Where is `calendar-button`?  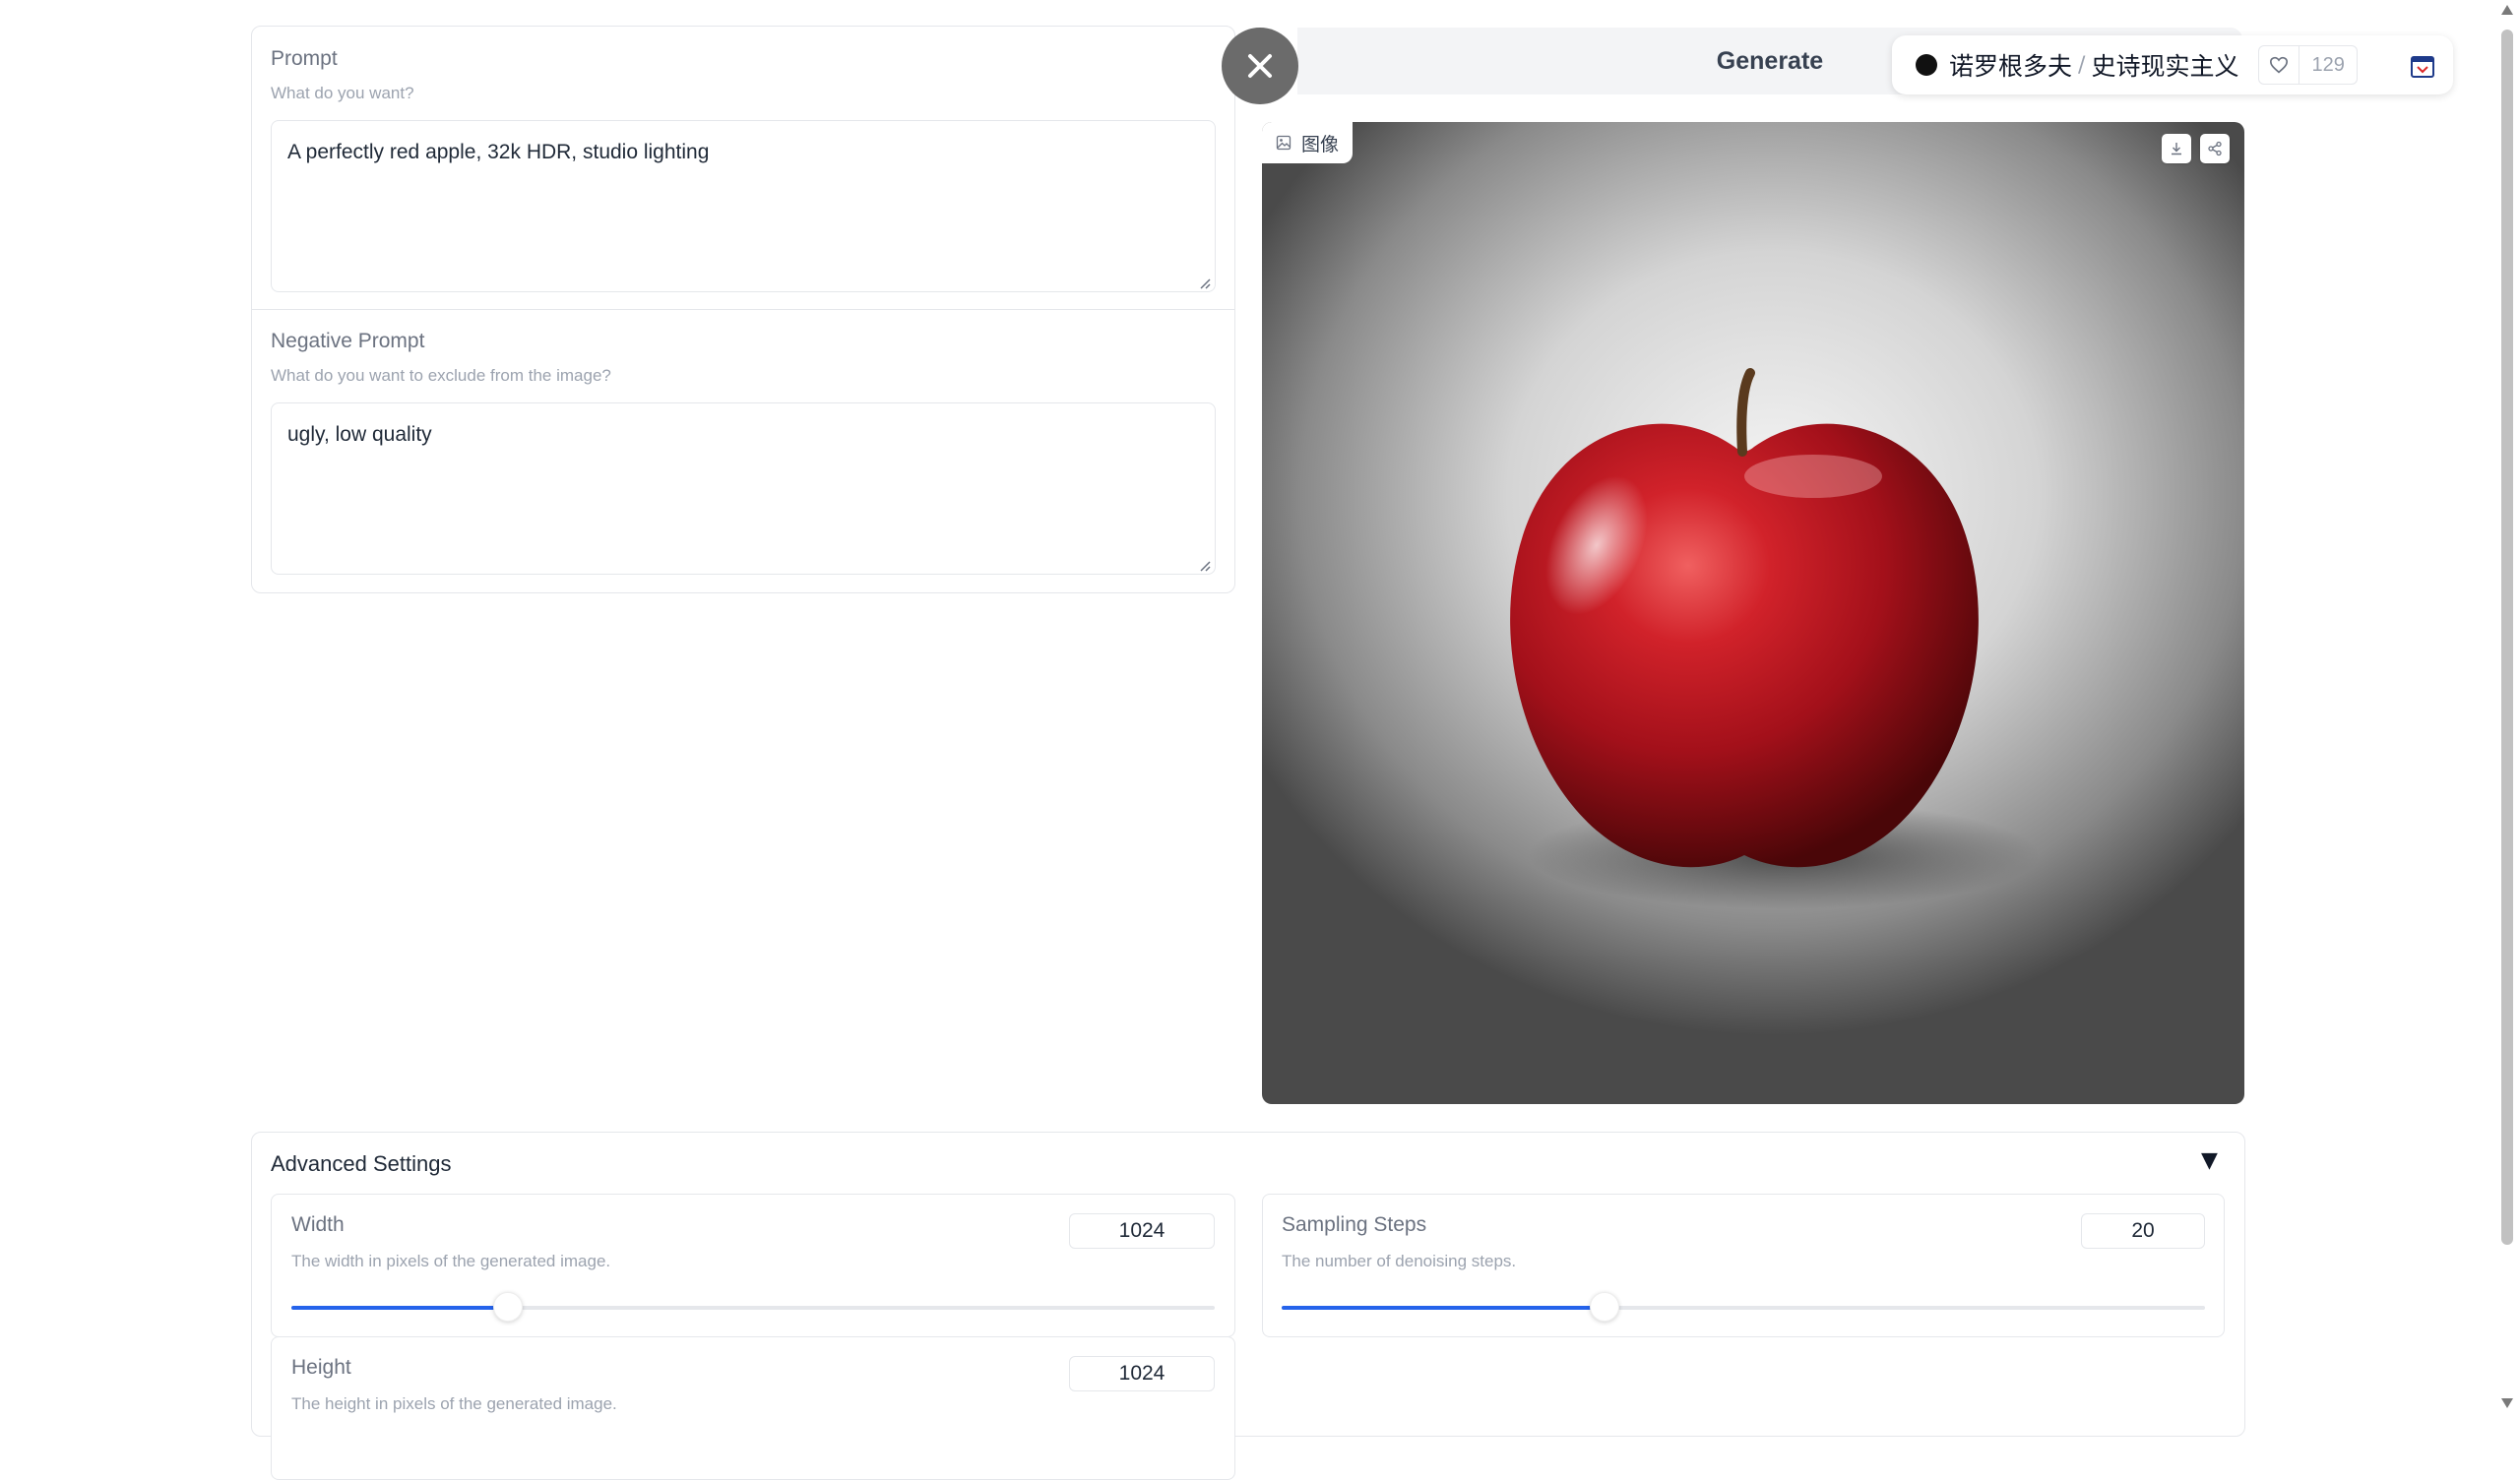 calendar-button is located at coordinates (2422, 66).